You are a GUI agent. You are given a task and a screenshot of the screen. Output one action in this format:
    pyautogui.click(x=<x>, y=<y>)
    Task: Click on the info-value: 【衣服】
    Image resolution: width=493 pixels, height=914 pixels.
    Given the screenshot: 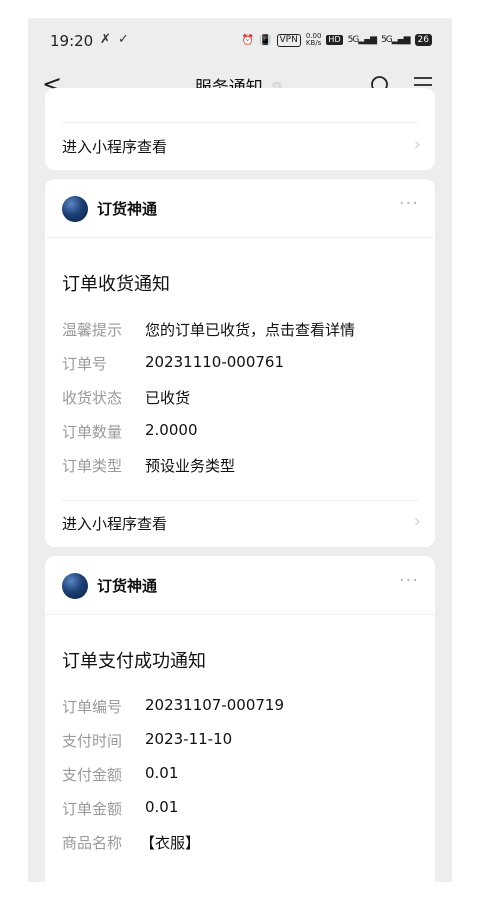 What is the action you would take?
    pyautogui.click(x=170, y=843)
    